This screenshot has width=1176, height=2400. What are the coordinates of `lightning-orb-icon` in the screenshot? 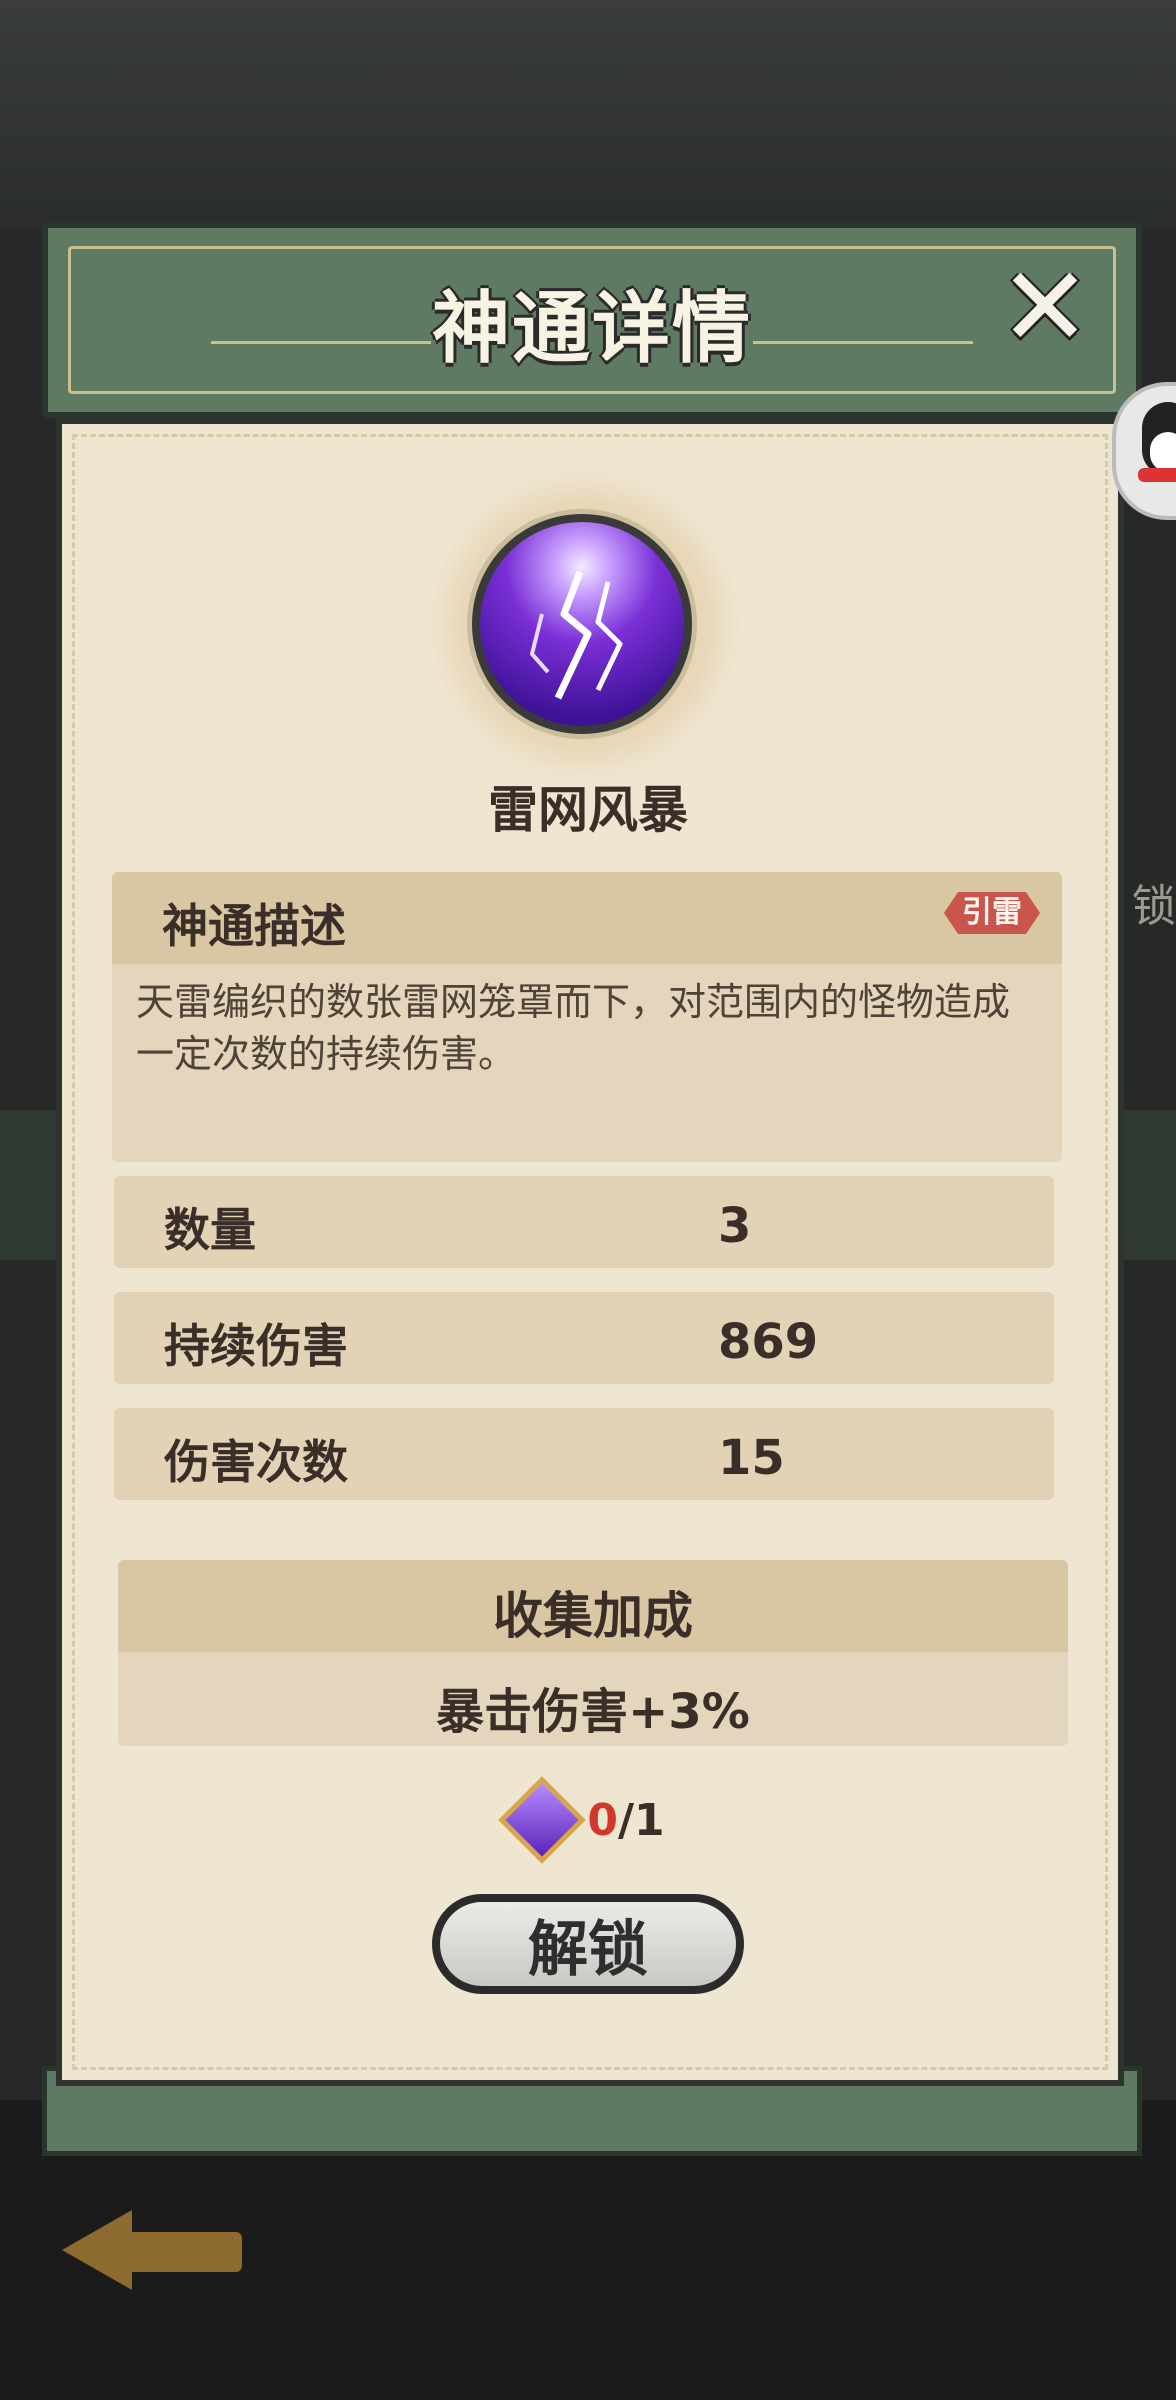 It's located at (582, 624).